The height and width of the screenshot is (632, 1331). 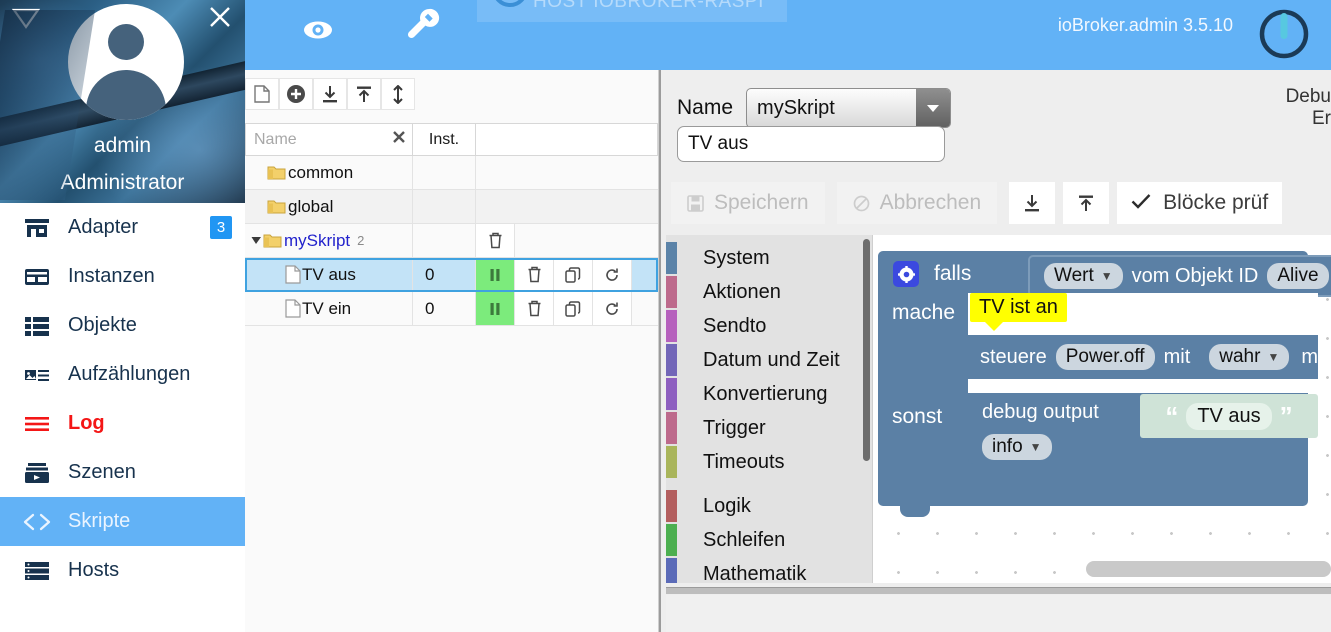 What do you see at coordinates (769, 258) in the screenshot?
I see `toolbox-item-system: System` at bounding box center [769, 258].